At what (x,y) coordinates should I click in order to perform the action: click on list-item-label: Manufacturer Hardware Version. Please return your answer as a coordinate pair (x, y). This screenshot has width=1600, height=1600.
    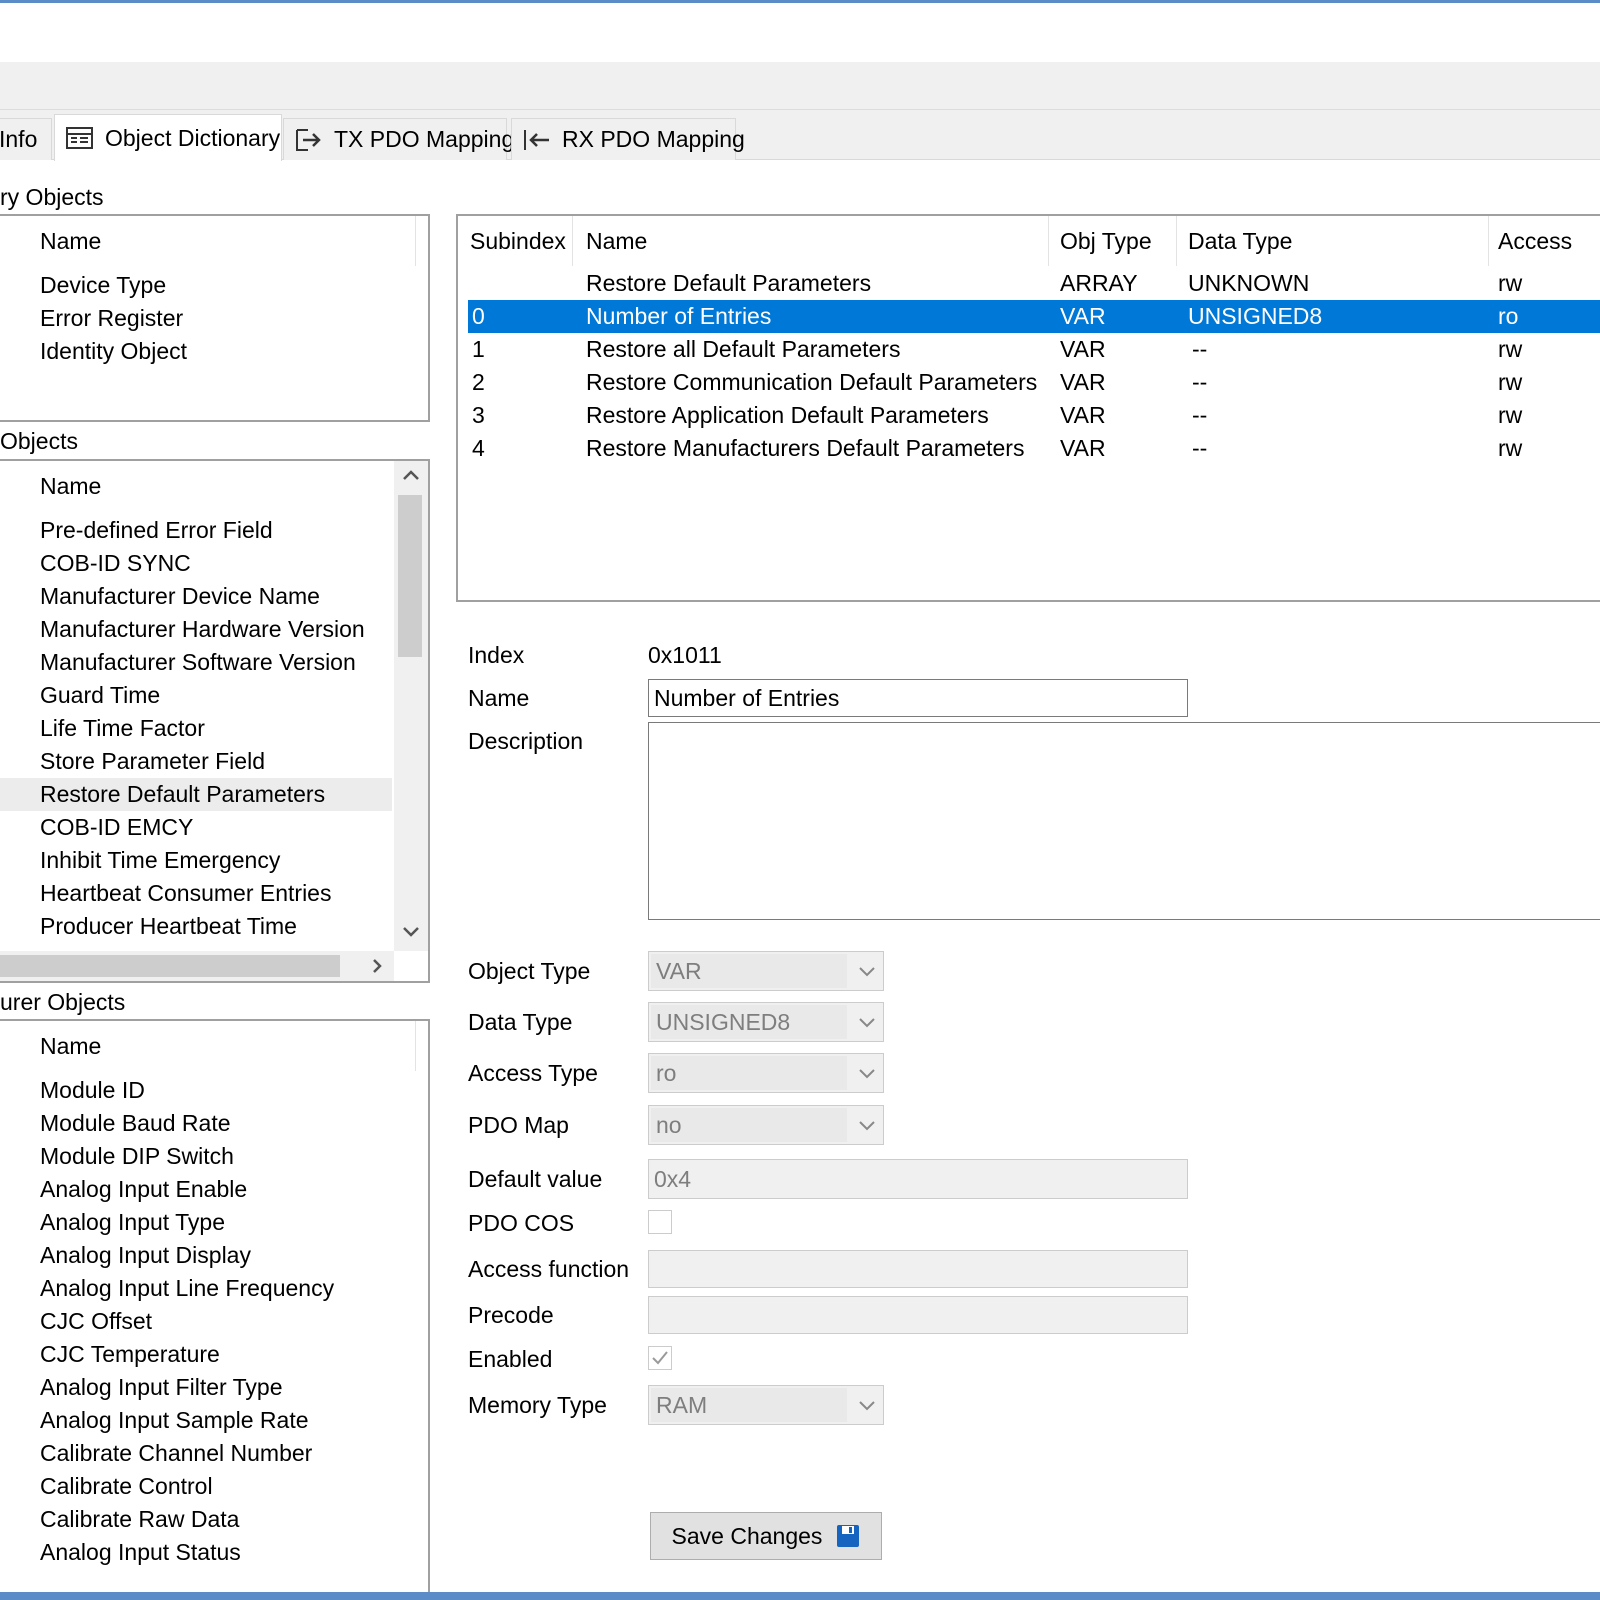
    Looking at the image, I should click on (202, 629).